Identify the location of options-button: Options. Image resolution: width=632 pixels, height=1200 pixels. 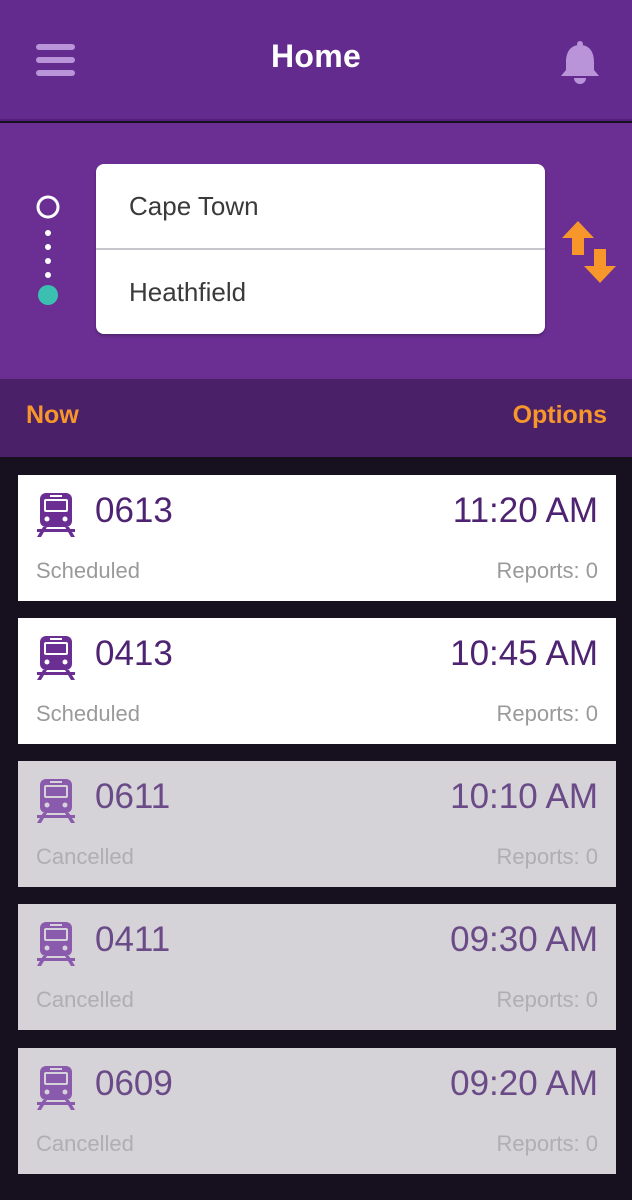
(560, 415).